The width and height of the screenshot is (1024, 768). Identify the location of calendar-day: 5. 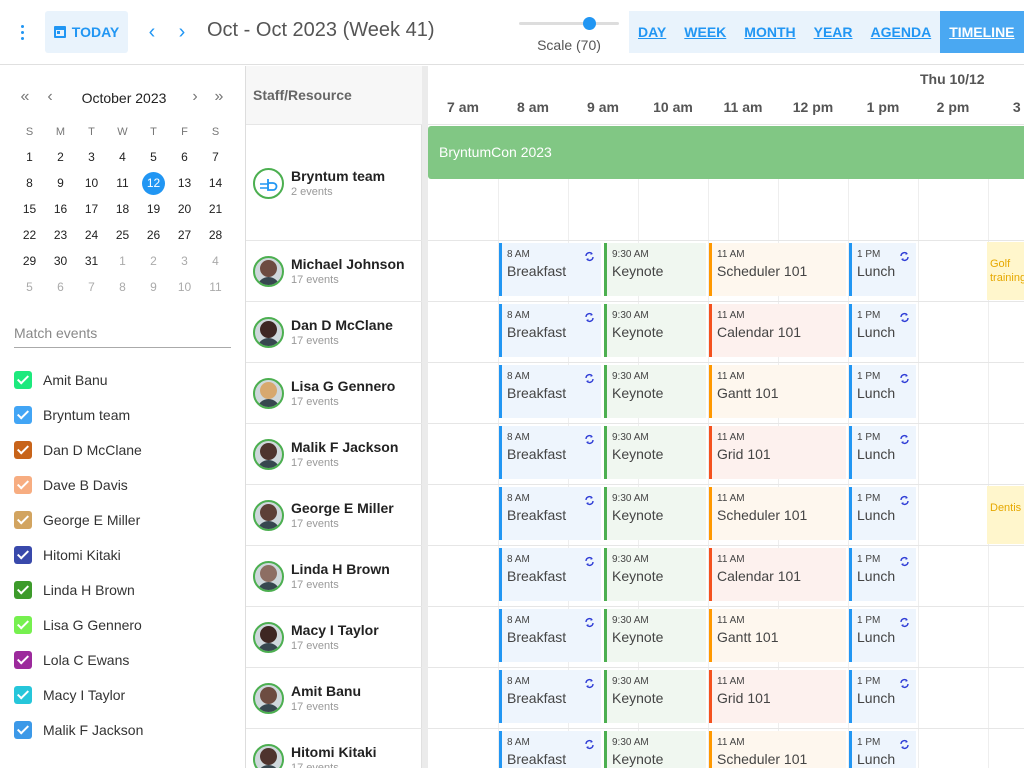
(153, 157).